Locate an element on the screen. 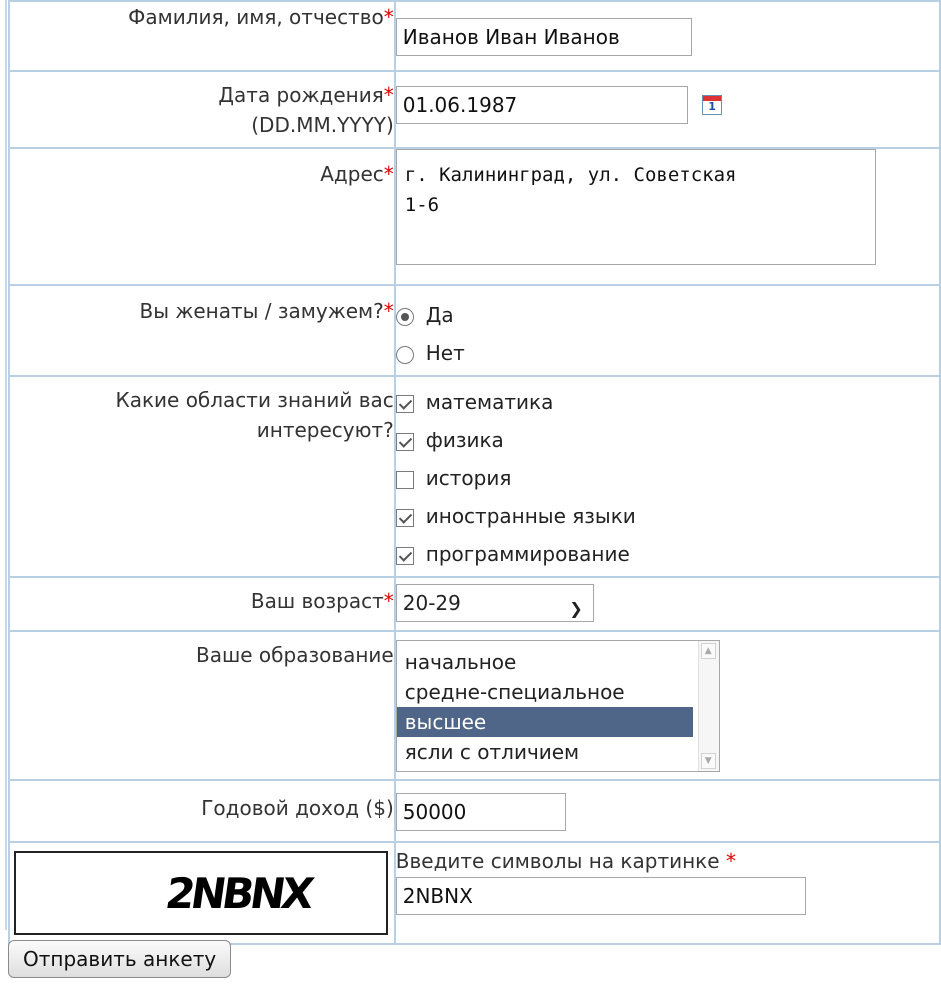  row-income: Годовой доход ($) 50000 is located at coordinates (474, 811).